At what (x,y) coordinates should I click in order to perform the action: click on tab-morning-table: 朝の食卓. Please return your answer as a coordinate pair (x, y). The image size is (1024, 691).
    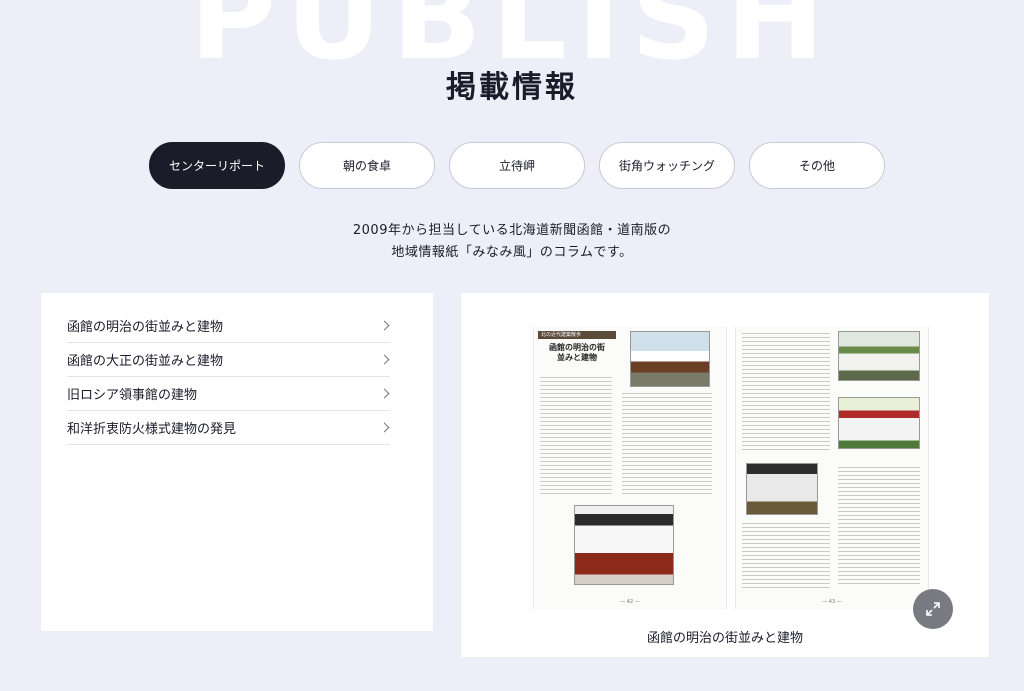
    Looking at the image, I should click on (367, 165).